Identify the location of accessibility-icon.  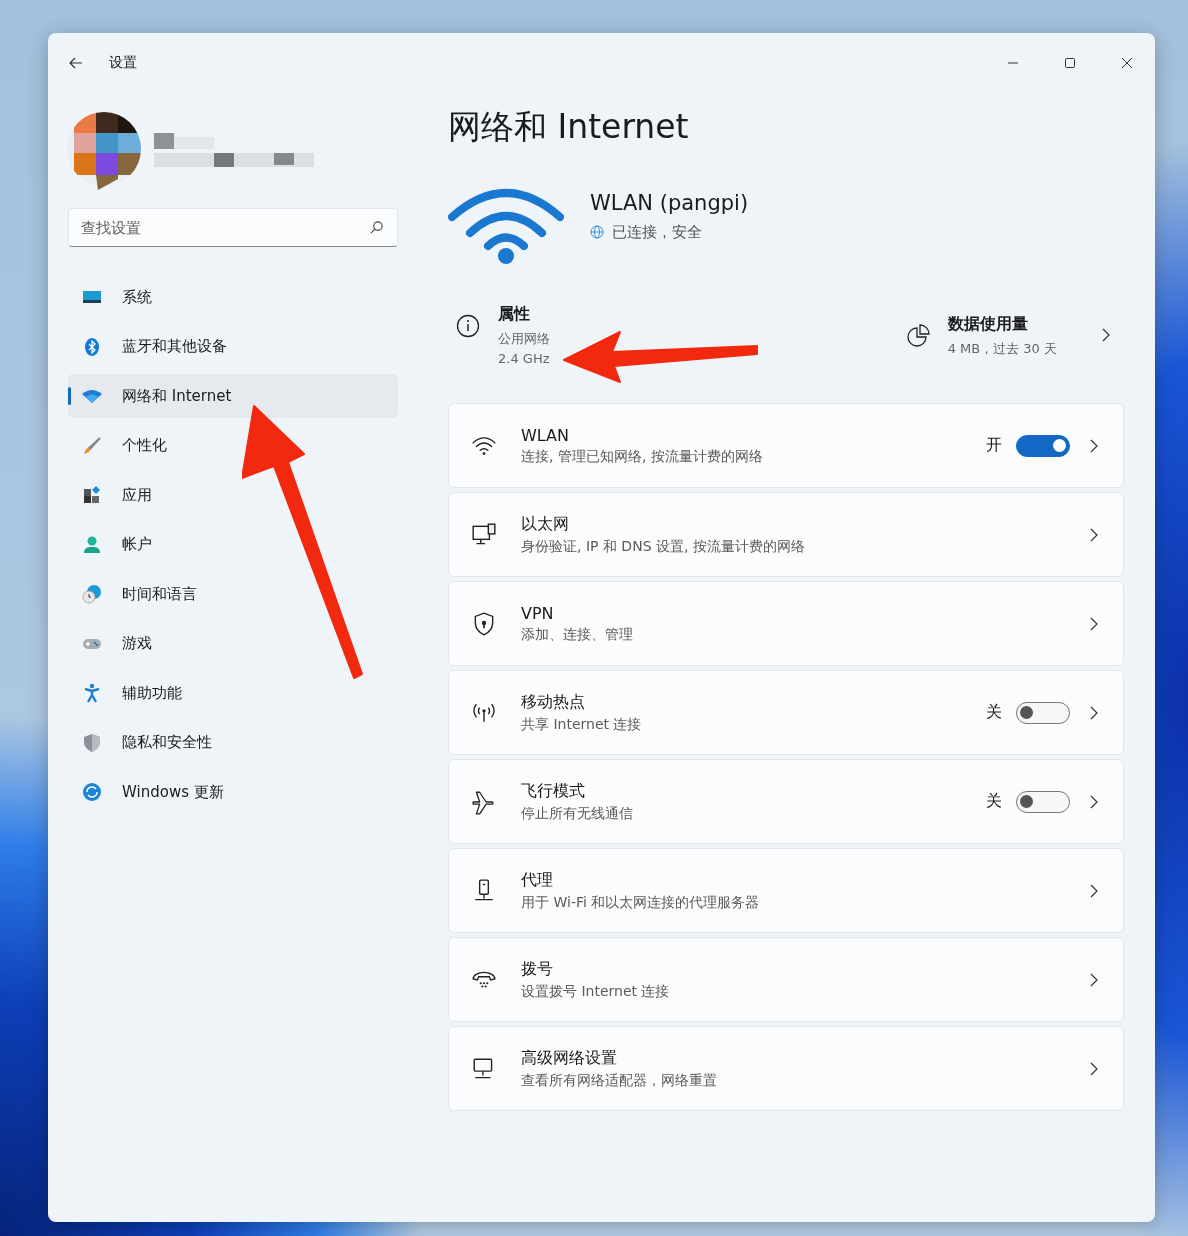
(92, 693).